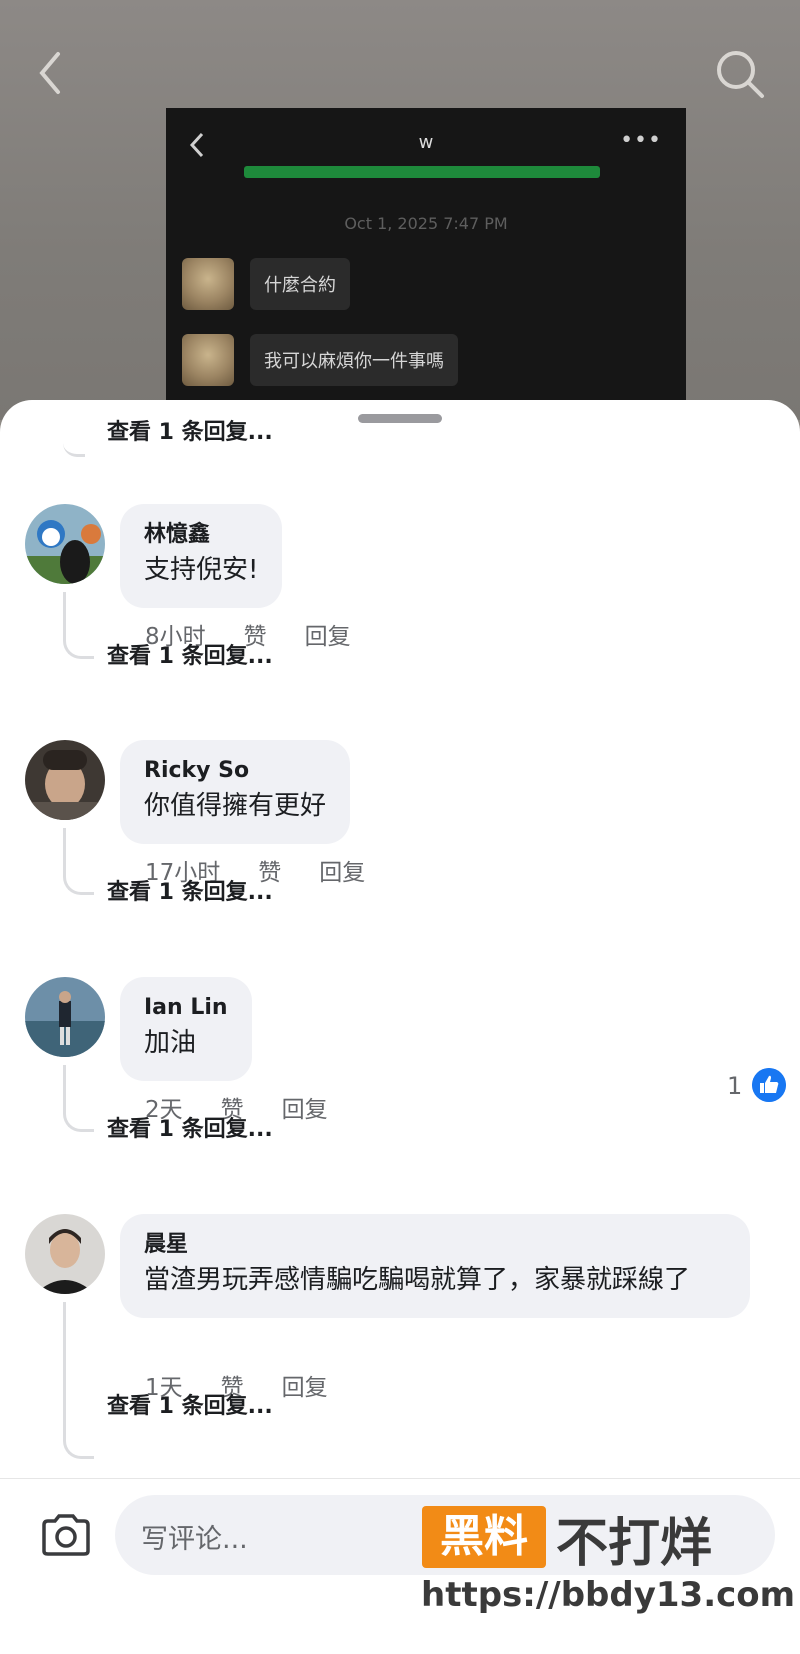 The image size is (800, 1654). Describe the element at coordinates (484, 1537) in the screenshot. I see `watermark-badge: 黑料` at that location.